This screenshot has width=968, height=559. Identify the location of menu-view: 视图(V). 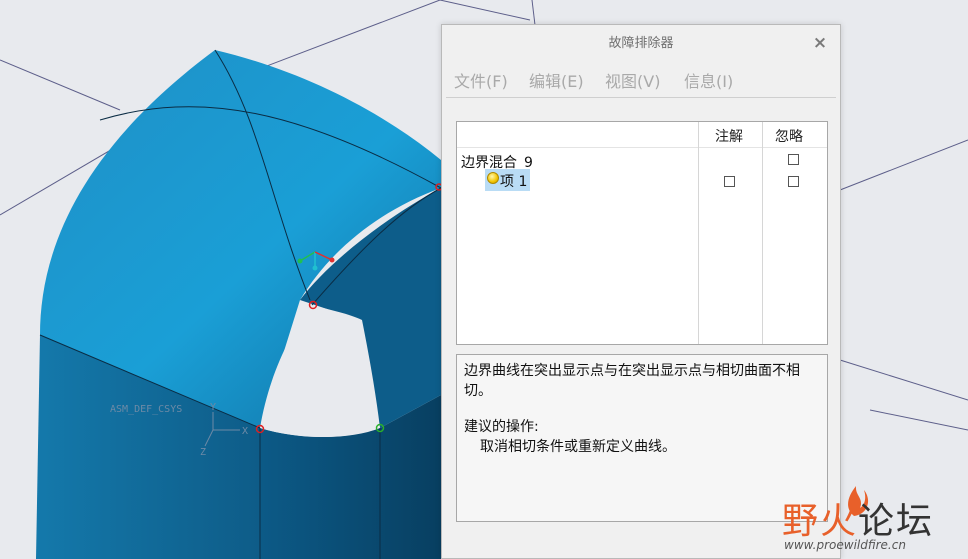
(632, 82).